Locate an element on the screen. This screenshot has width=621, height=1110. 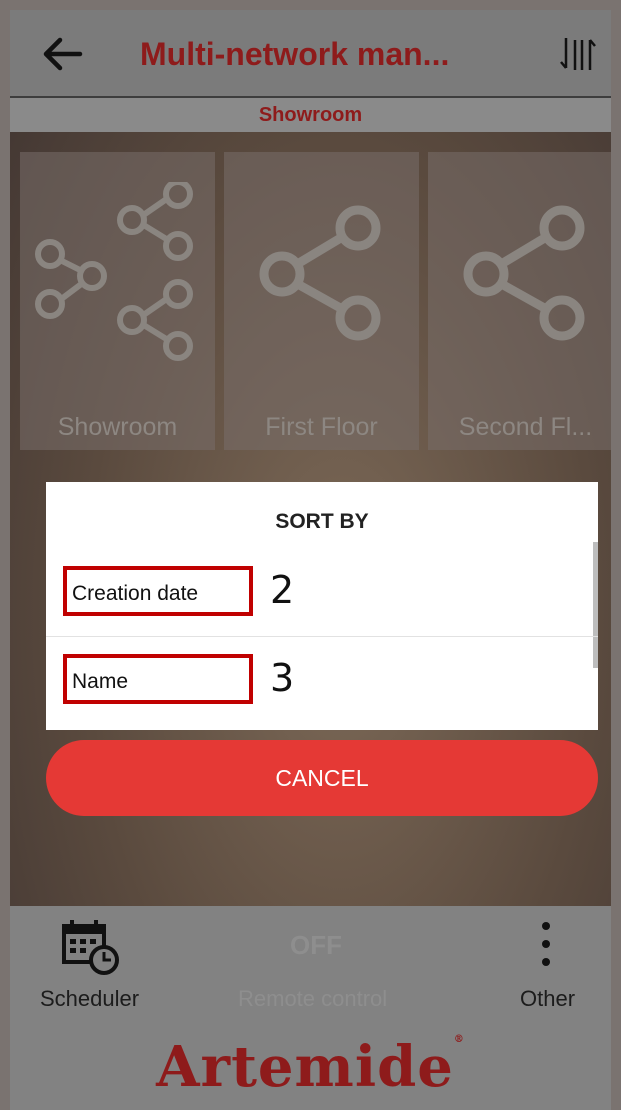
annotation-number: 2 is located at coordinates (282, 590).